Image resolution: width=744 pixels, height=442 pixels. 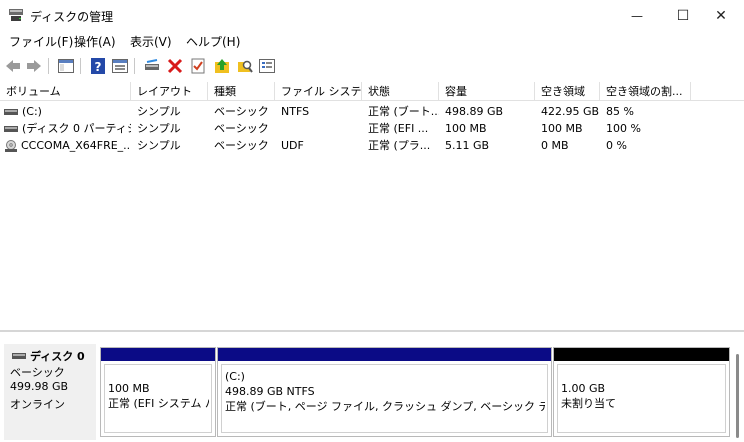 What do you see at coordinates (34, 66) in the screenshot?
I see `forward-arrow-icon` at bounding box center [34, 66].